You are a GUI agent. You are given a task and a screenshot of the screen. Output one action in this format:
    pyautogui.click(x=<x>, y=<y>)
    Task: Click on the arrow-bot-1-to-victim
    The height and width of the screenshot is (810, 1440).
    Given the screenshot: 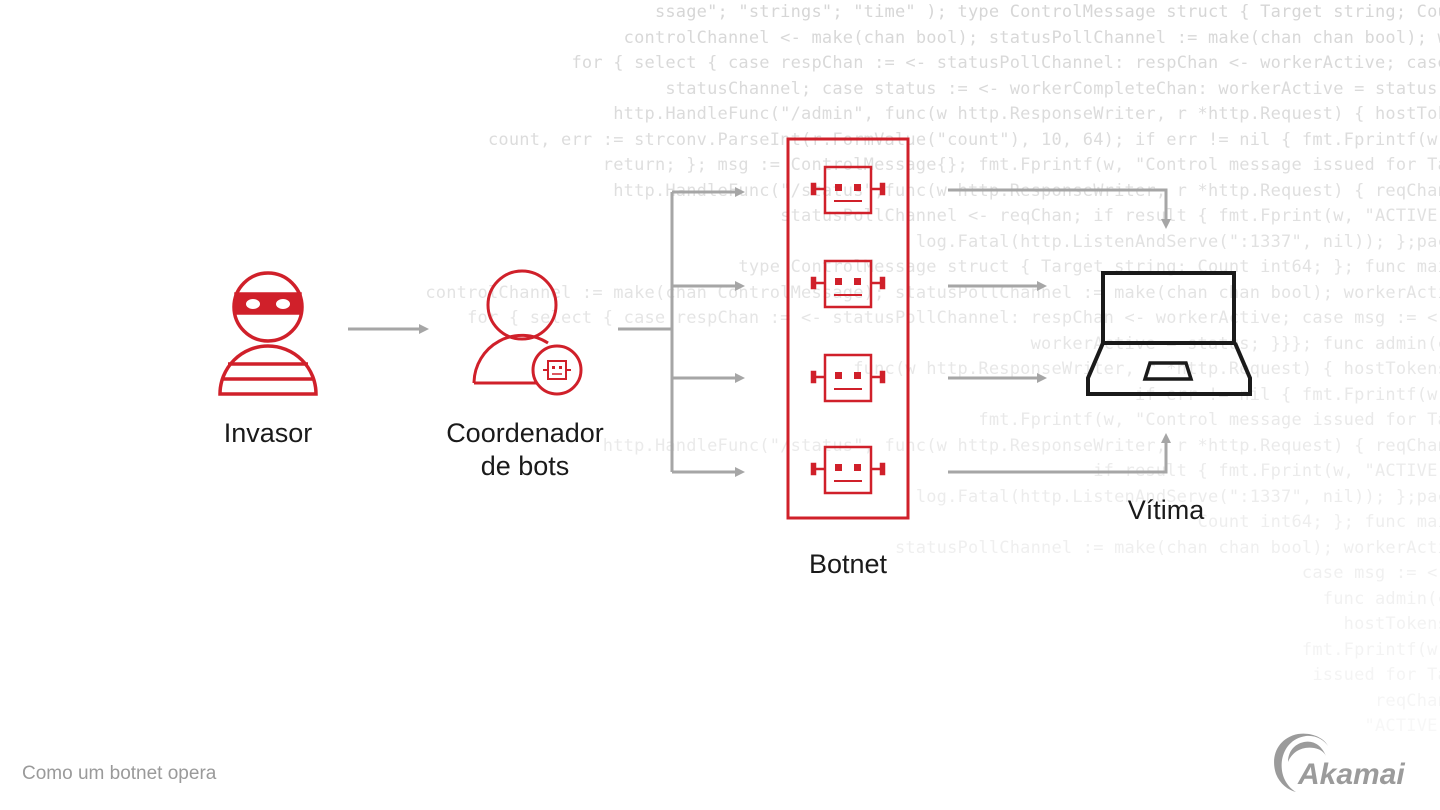 What is the action you would take?
    pyautogui.click(x=1059, y=208)
    